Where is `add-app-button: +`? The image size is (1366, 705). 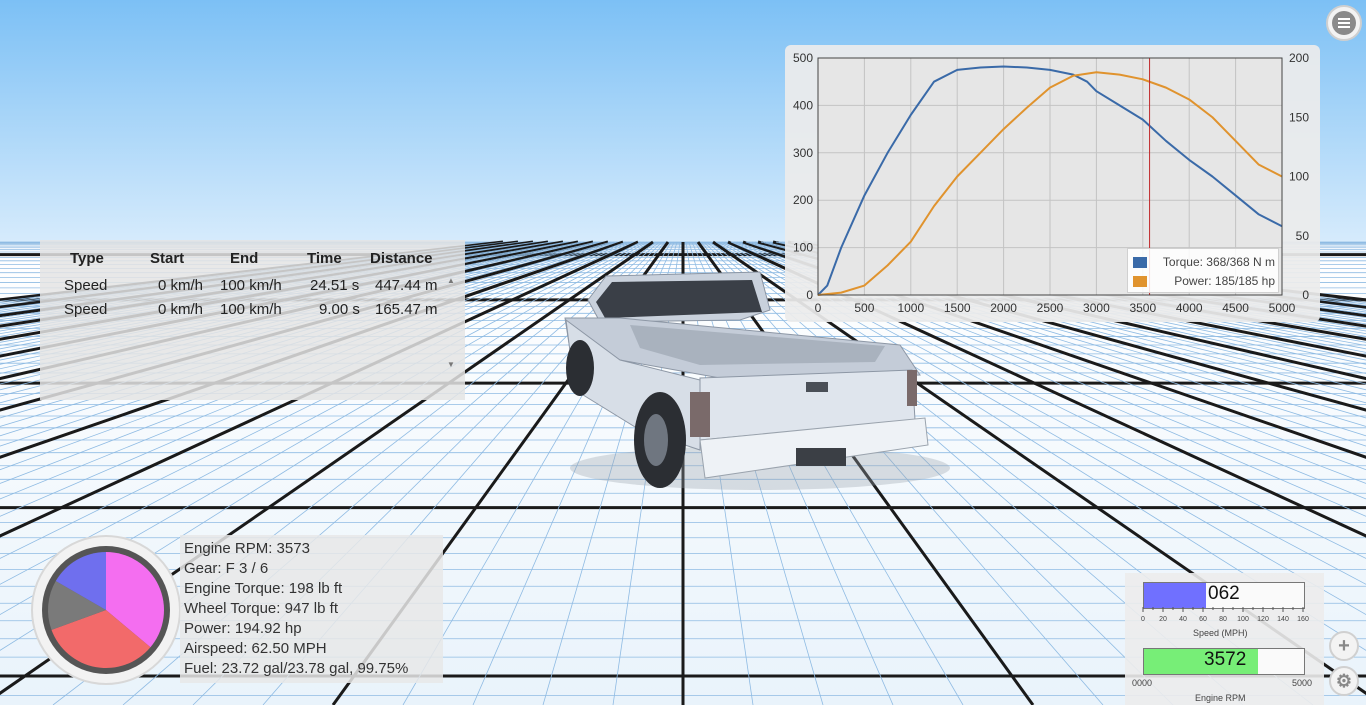
add-app-button: + is located at coordinates (1344, 646).